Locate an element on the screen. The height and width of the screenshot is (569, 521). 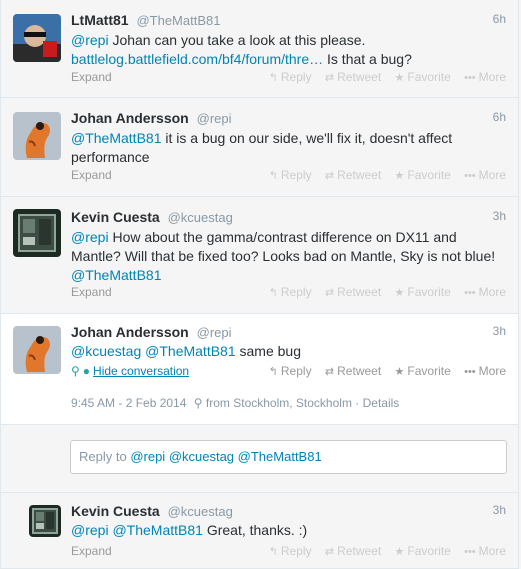
hide-conversation-link: Hide conversation is located at coordinates (141, 371).